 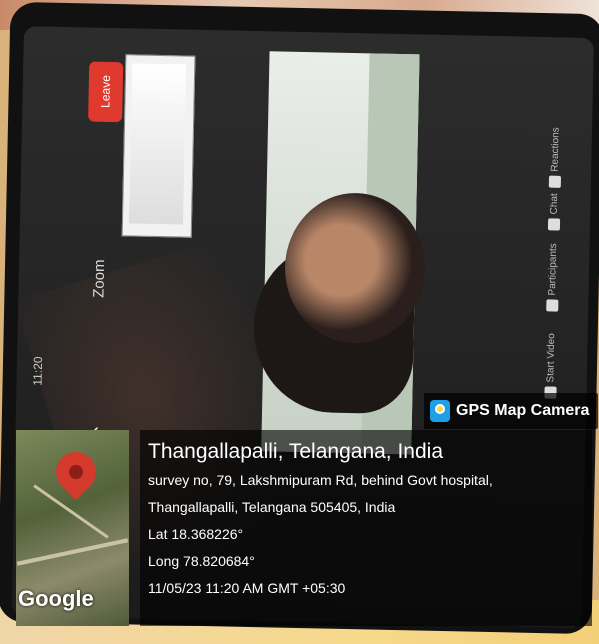 What do you see at coordinates (523, 410) in the screenshot?
I see `gps-app-name: GPS Map Camera` at bounding box center [523, 410].